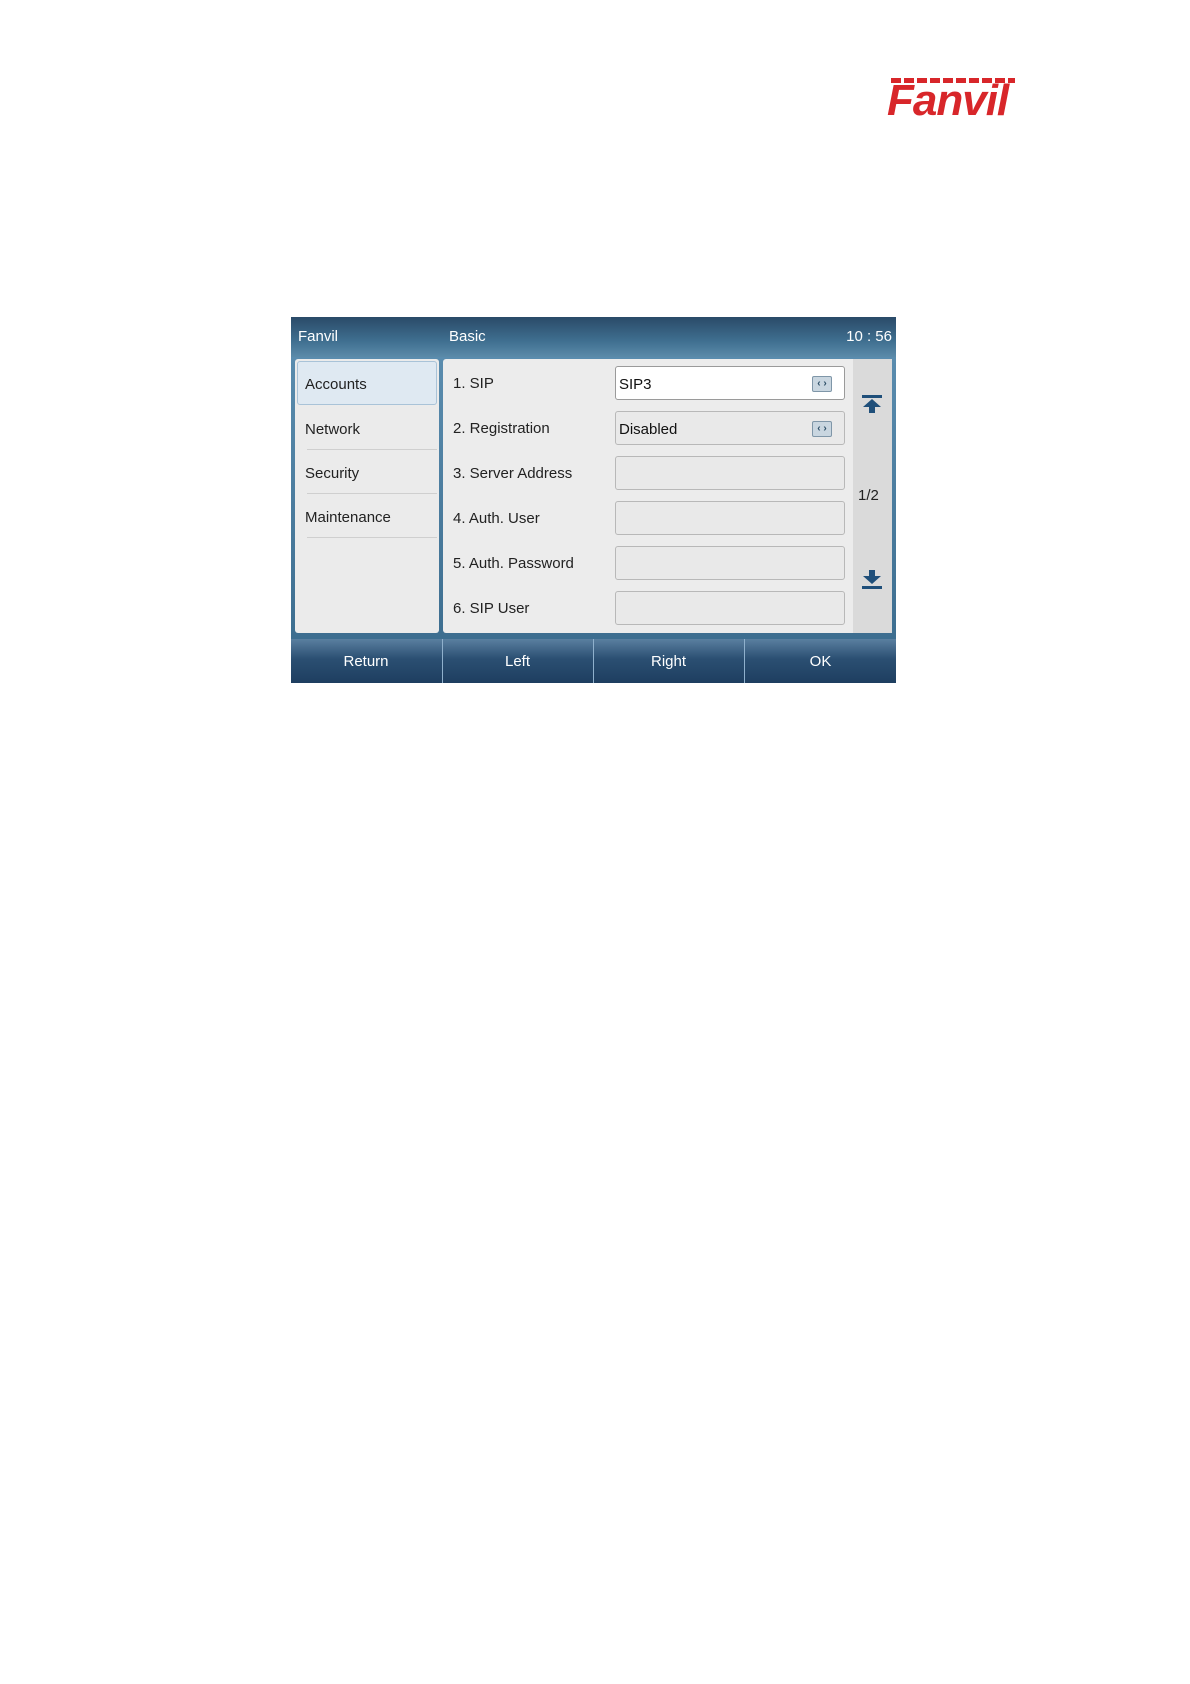 The height and width of the screenshot is (1684, 1190). Describe the element at coordinates (730, 563) in the screenshot. I see `auth-password-input` at that location.